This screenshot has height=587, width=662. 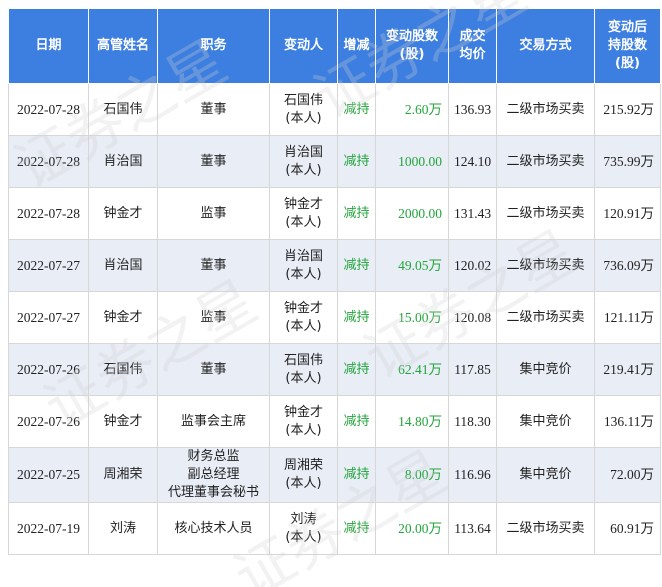 I want to click on cell-position: 核心技术人员, so click(x=213, y=528).